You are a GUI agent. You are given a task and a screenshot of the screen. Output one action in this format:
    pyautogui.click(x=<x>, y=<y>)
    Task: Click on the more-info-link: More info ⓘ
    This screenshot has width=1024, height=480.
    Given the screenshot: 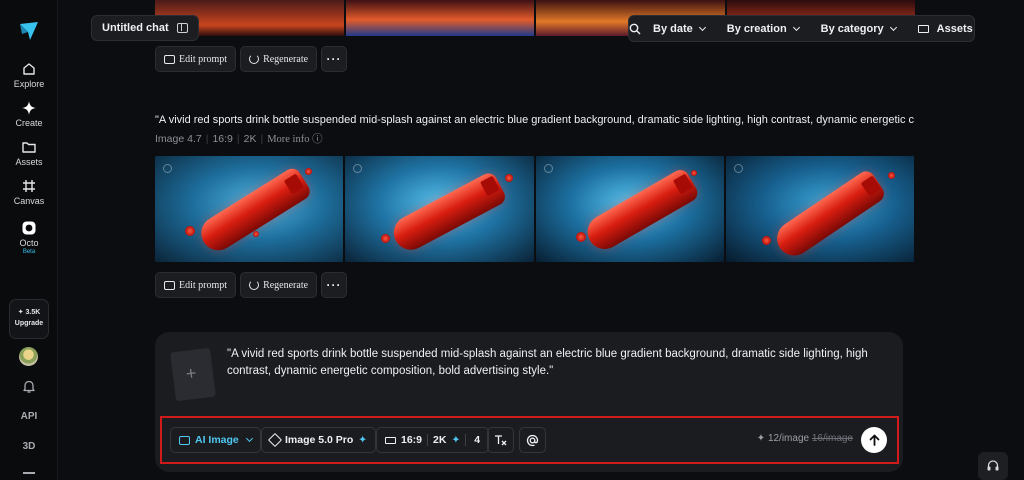 What is the action you would take?
    pyautogui.click(x=294, y=139)
    